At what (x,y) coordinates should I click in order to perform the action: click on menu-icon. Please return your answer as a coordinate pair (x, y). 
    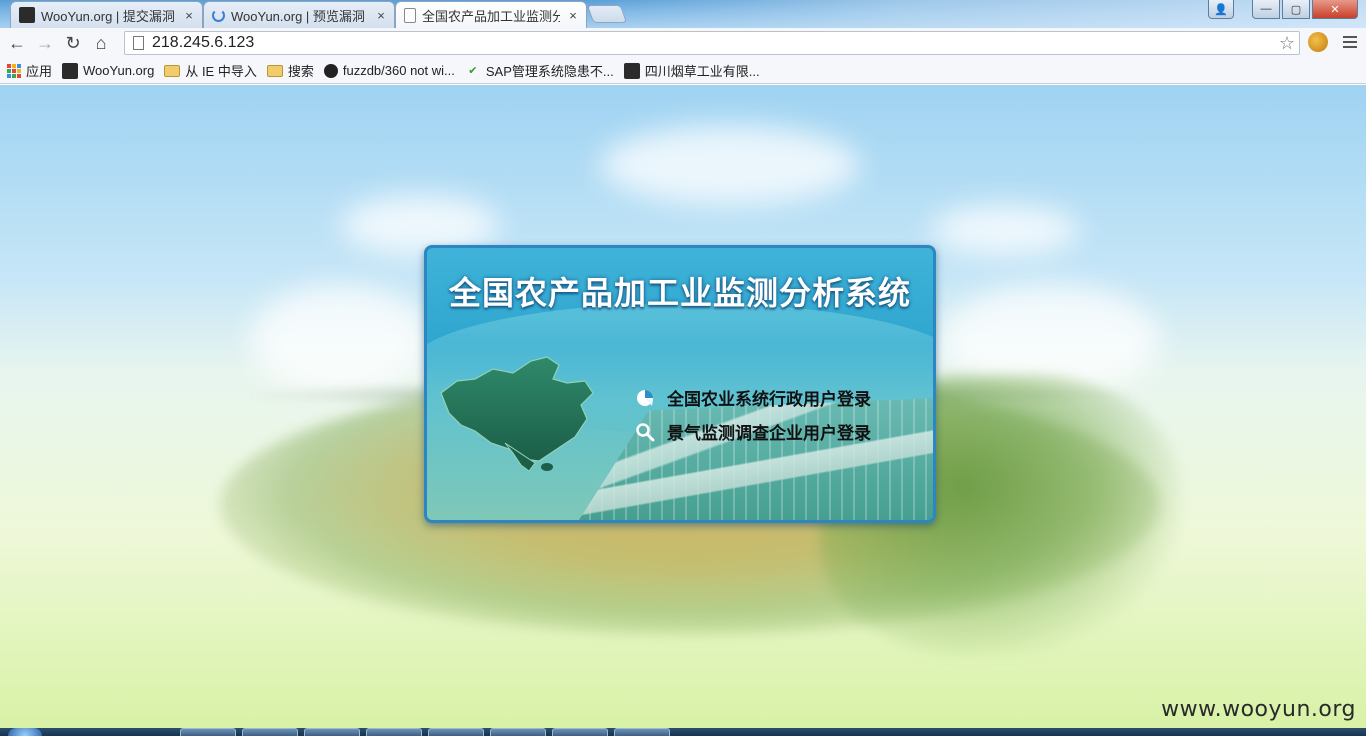
    Looking at the image, I should click on (1350, 42).